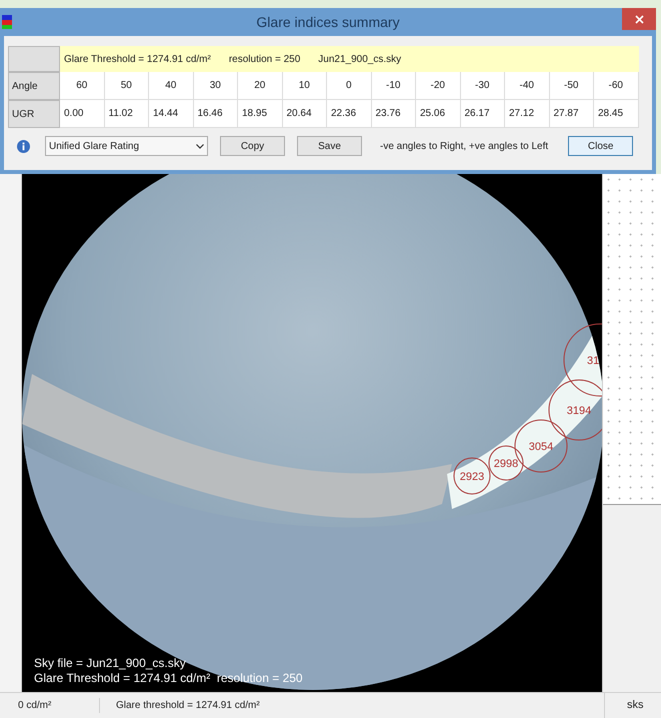  Describe the element at coordinates (260, 86) in the screenshot. I see `table-cell: 20` at that location.